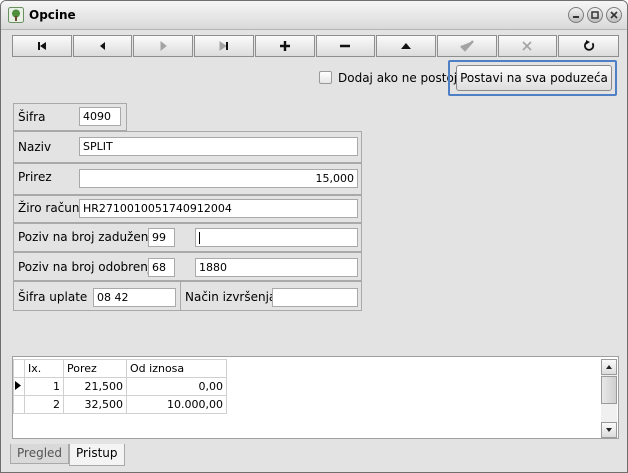  I want to click on add-if-missing-label: Dodaj ako ne postoji, so click(399, 78).